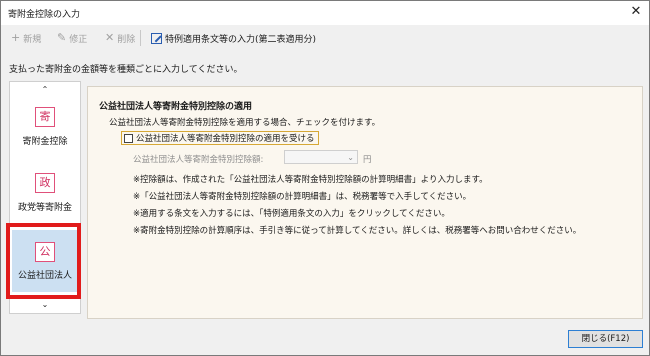 This screenshot has height=356, width=650. I want to click on deduction-amount-label: 公益社団法人等寄附金特別控除額:, so click(198, 160).